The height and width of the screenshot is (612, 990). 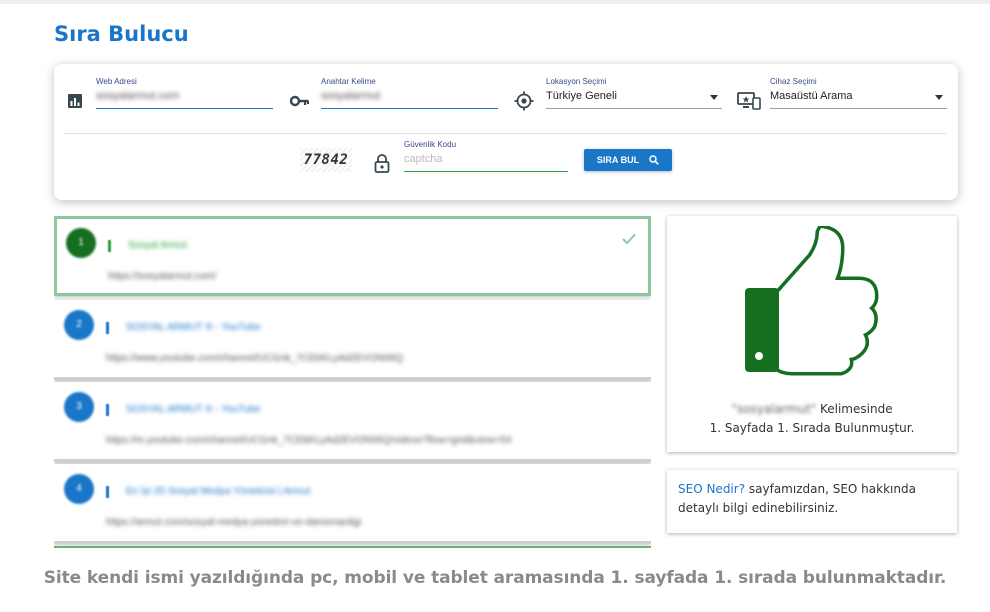 What do you see at coordinates (793, 81) in the screenshot?
I see `device-label: Cihaz Seçimi` at bounding box center [793, 81].